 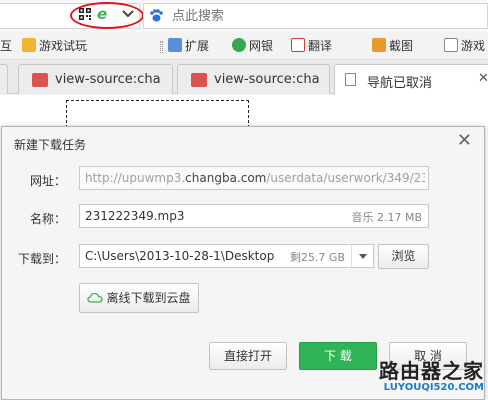 What do you see at coordinates (362, 256) in the screenshot?
I see `dropdown-arrow-icon` at bounding box center [362, 256].